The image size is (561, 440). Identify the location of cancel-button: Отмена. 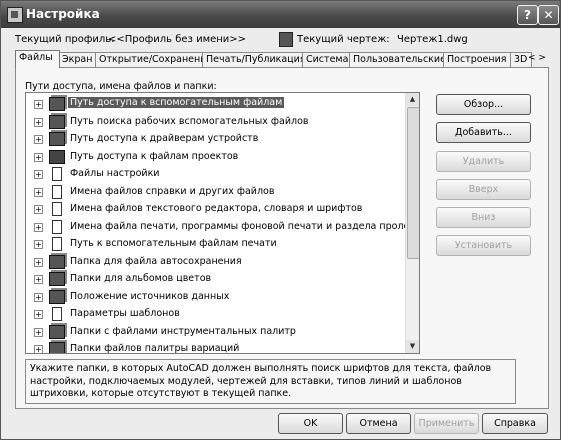
(378, 423).